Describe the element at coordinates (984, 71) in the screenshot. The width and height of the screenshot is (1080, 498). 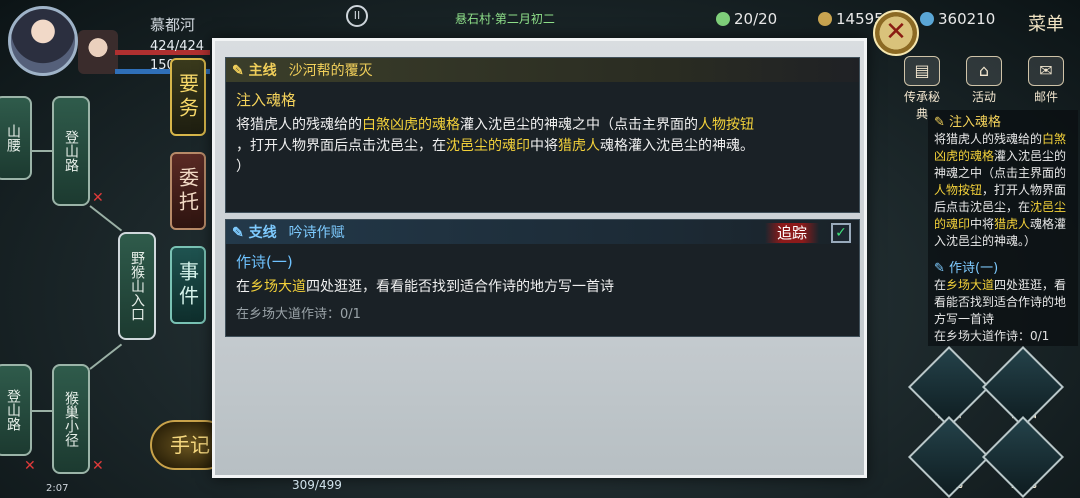
I see `gift-icon: ⌂` at that location.